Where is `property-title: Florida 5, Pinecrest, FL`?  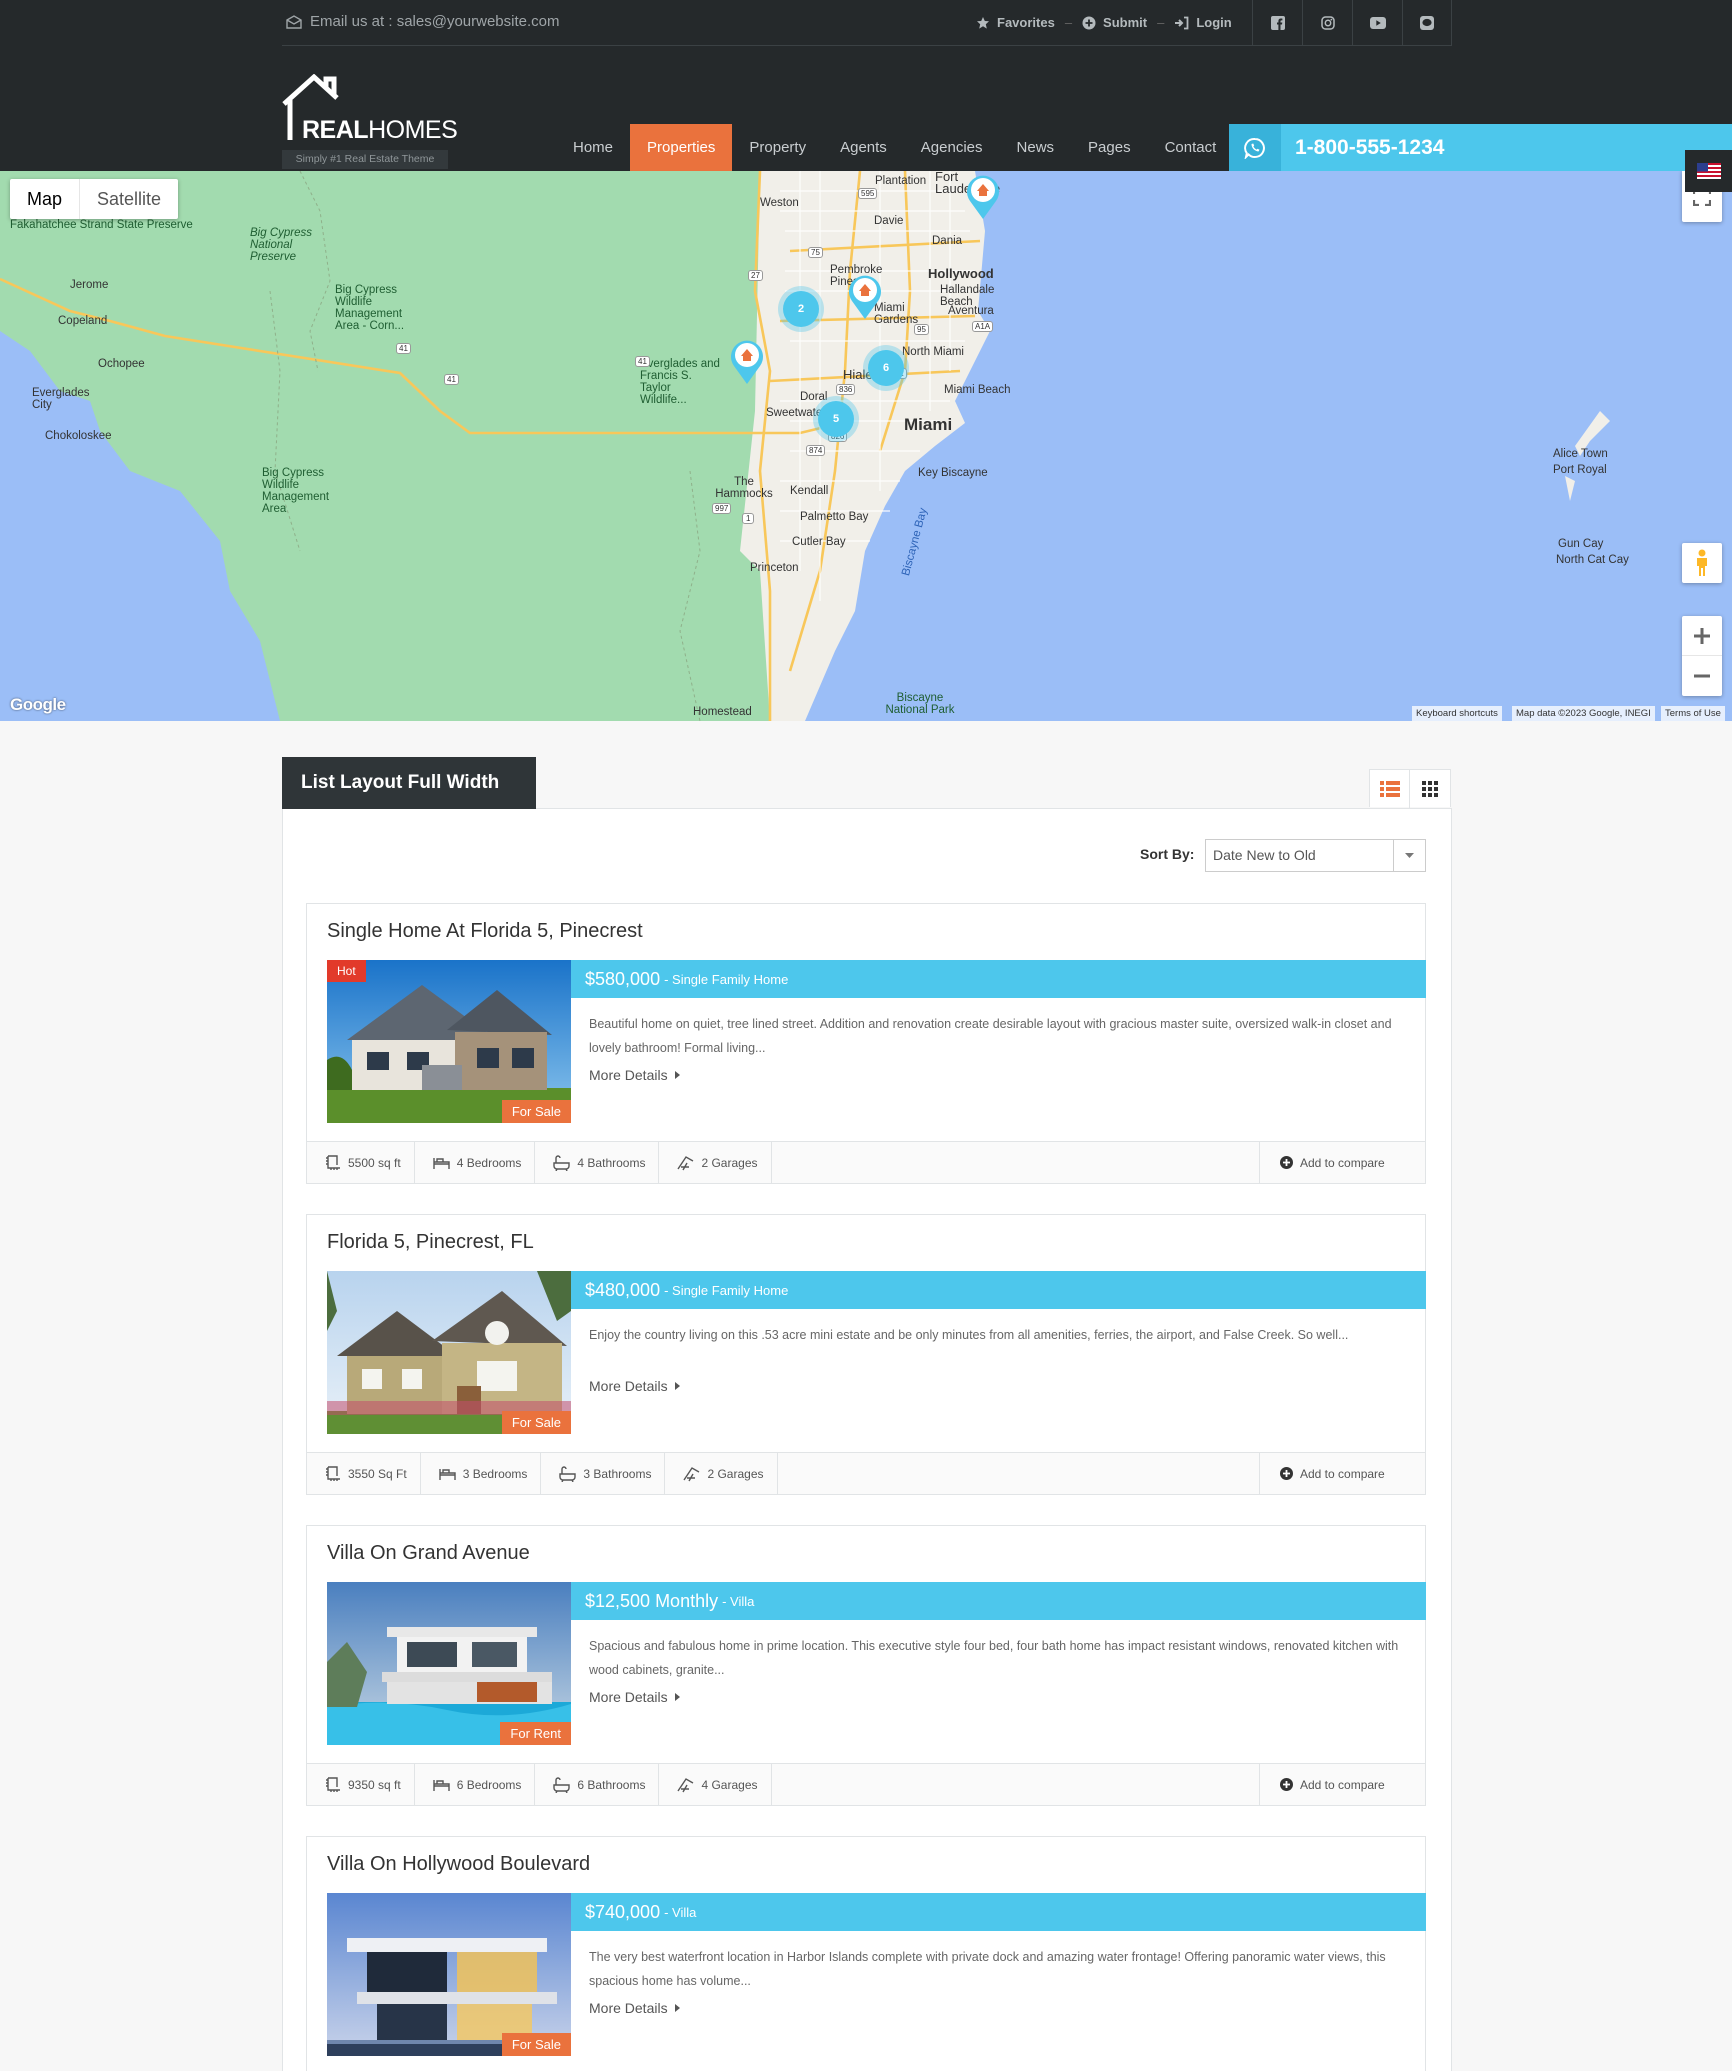 property-title: Florida 5, Pinecrest, FL is located at coordinates (430, 1242).